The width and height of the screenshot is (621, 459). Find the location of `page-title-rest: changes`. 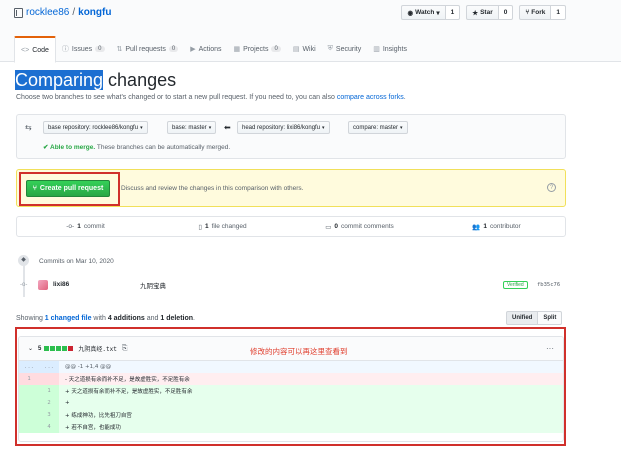

page-title-rest: changes is located at coordinates (140, 80).